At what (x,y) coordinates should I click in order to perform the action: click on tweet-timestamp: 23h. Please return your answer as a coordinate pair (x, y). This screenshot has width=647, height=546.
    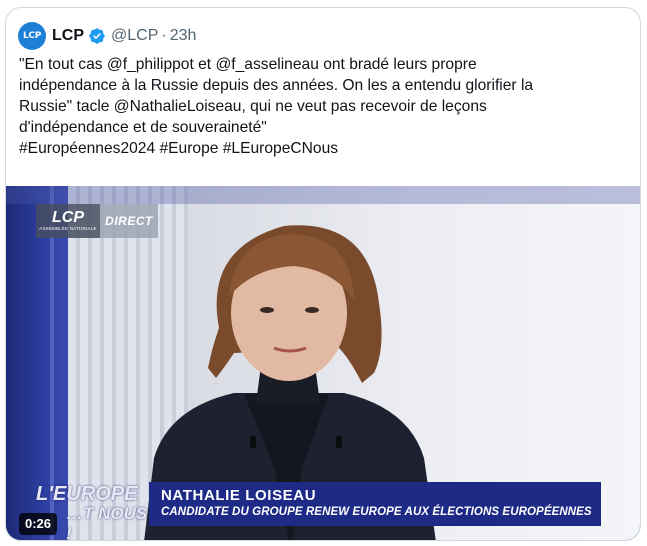
    Looking at the image, I should click on (183, 36).